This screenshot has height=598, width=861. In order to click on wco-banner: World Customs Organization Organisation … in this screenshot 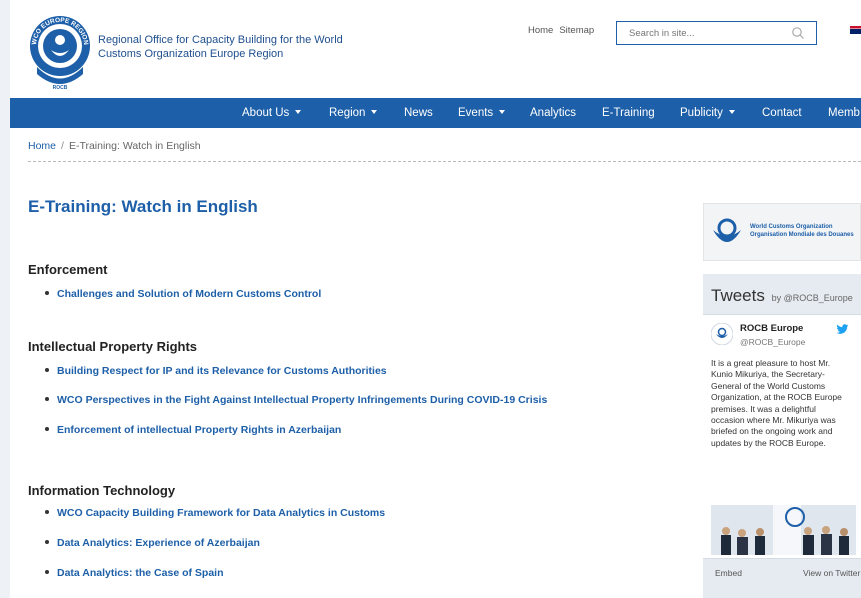, I will do `click(782, 232)`.